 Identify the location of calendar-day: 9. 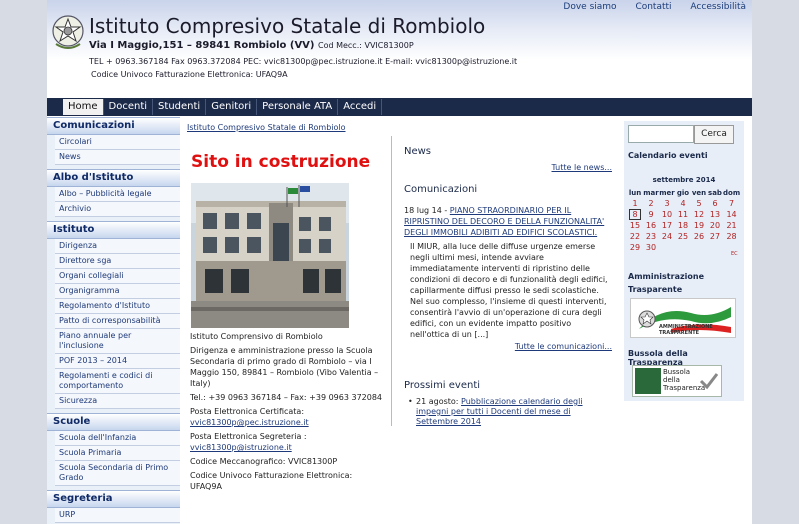
(651, 214).